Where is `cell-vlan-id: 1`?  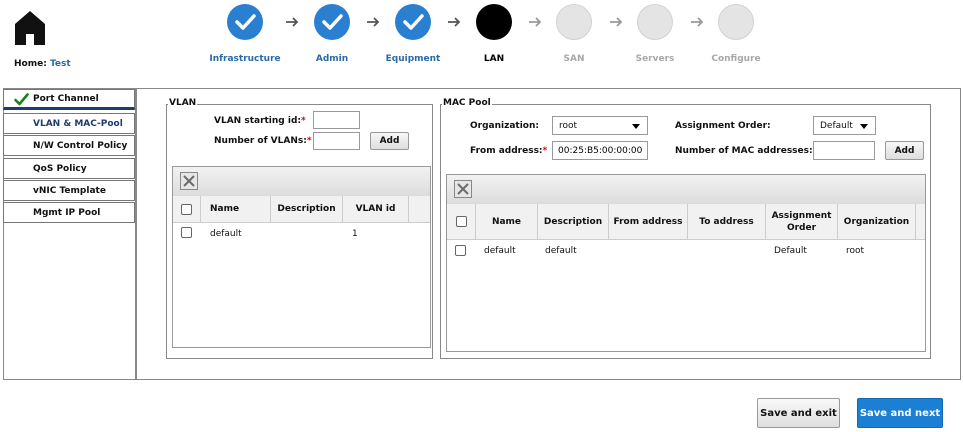 cell-vlan-id: 1 is located at coordinates (355, 234).